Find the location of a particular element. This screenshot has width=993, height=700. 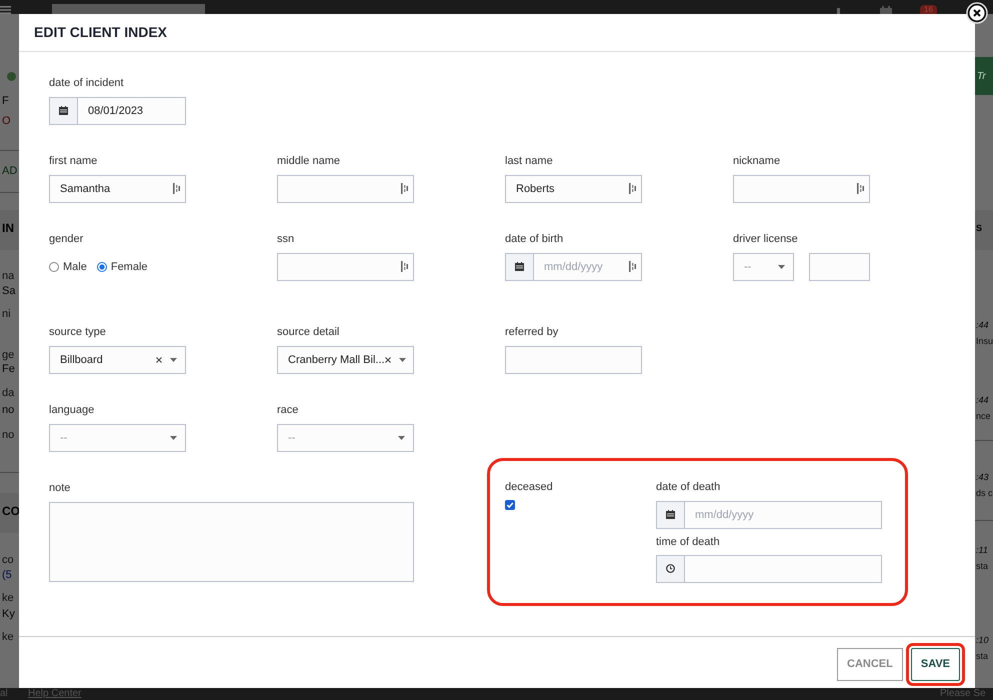

footer-text: Please Se is located at coordinates (963, 694).